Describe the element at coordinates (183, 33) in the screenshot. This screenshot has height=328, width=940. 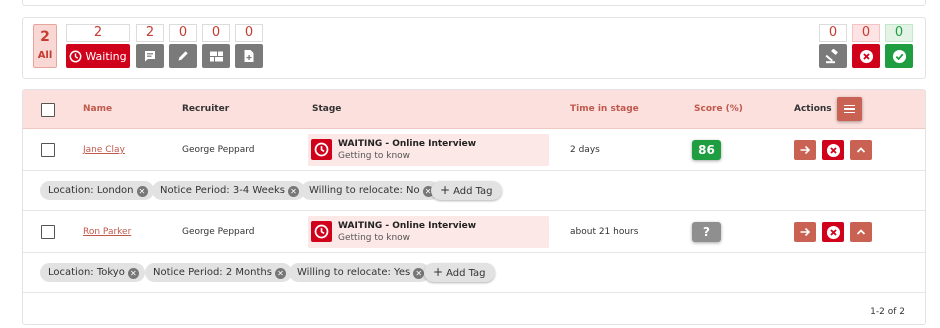
I see `filter-edit-count: 0` at that location.